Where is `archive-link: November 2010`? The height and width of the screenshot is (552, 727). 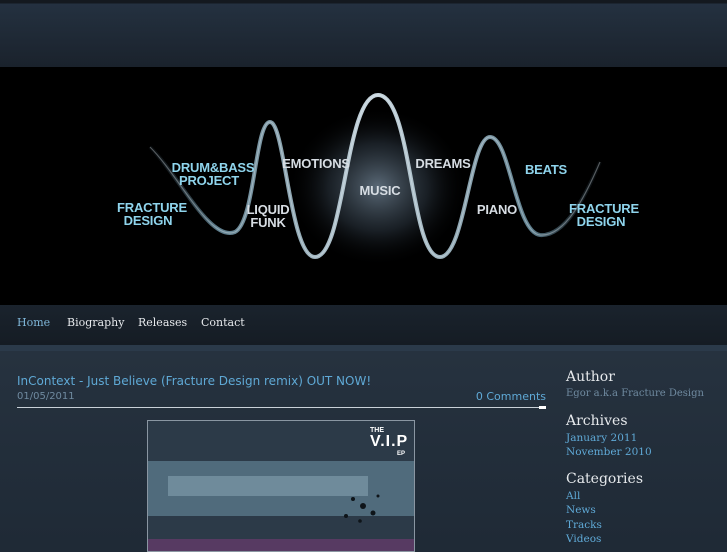
archive-link: November 2010 is located at coordinates (609, 452).